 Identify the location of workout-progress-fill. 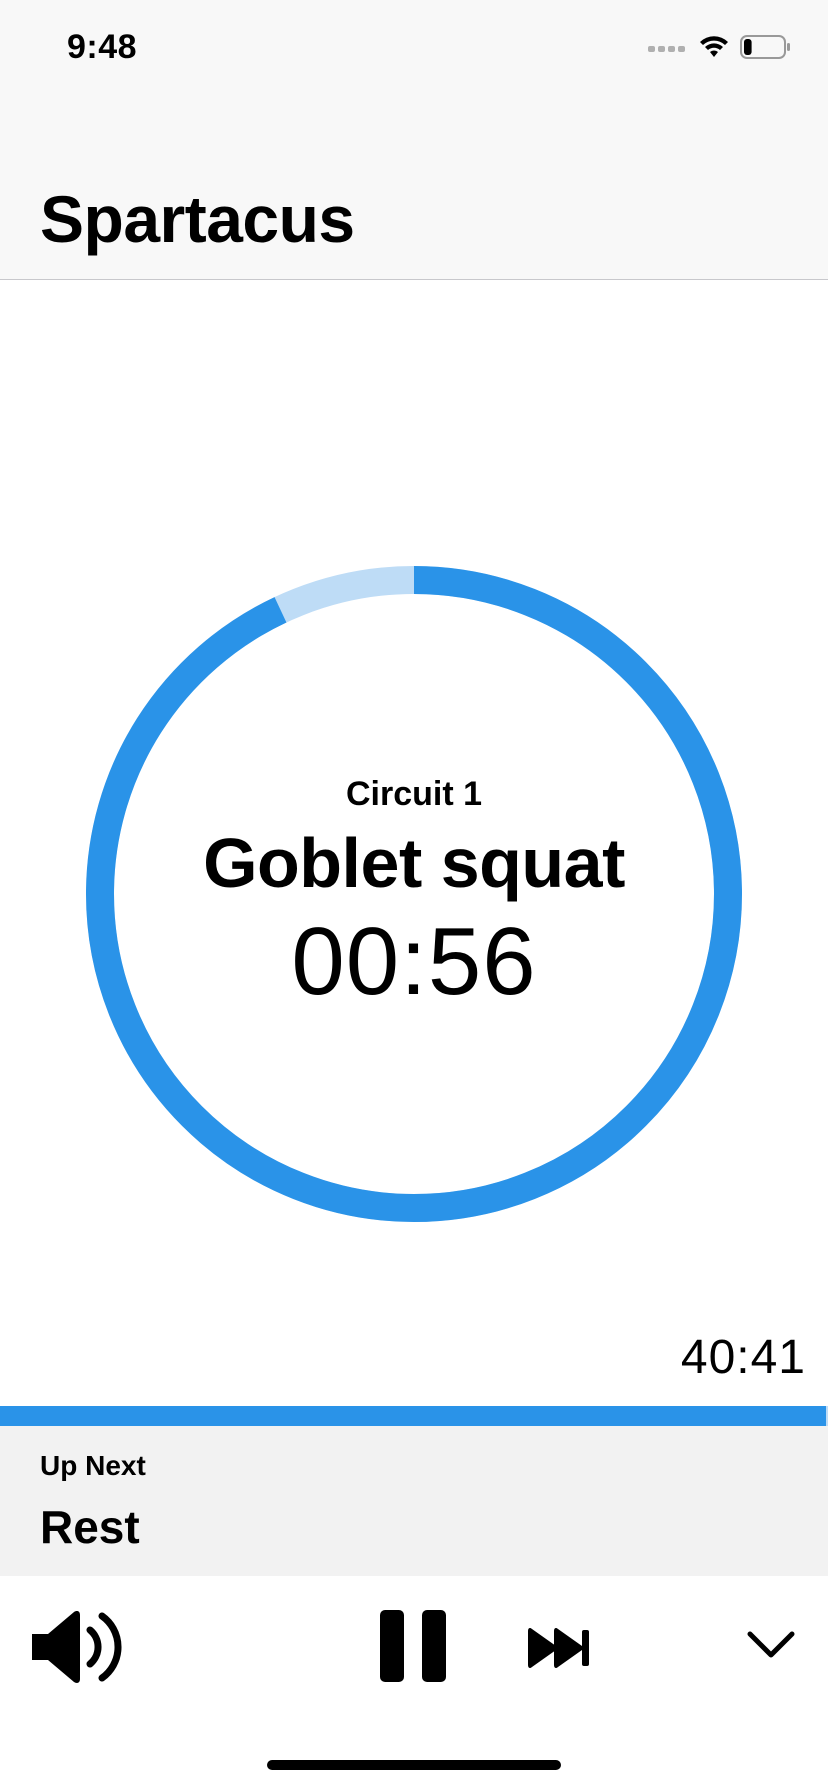
(413, 1416).